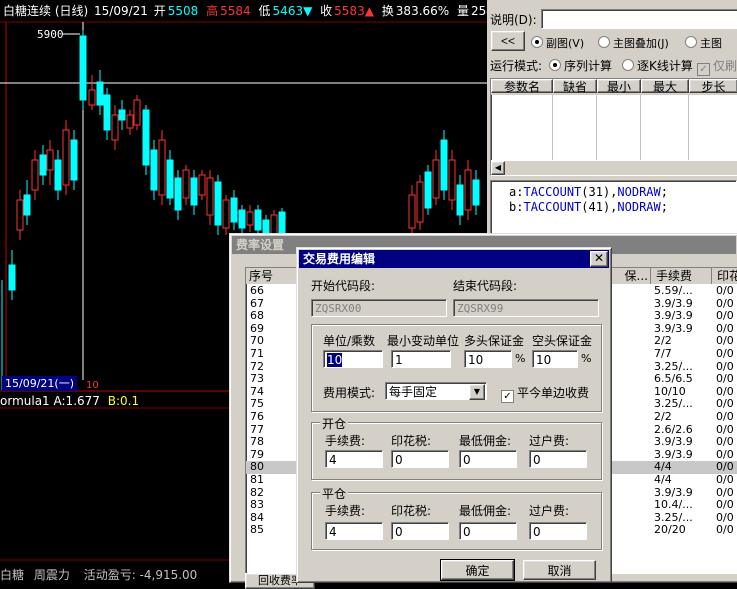 This screenshot has width=737, height=589. Describe the element at coordinates (555, 359) in the screenshot. I see `short-margin-field: 10` at that location.